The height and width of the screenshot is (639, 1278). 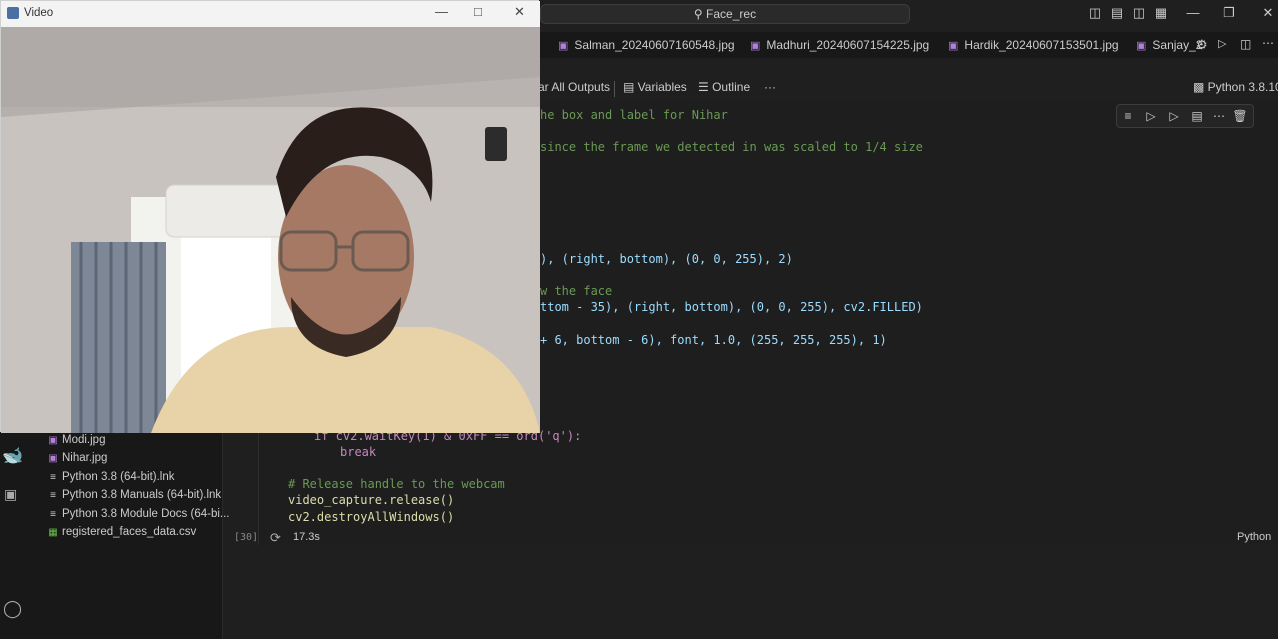 I want to click on tab-salman: ▣ Salman_20240607160548.jpg, so click(x=646, y=45).